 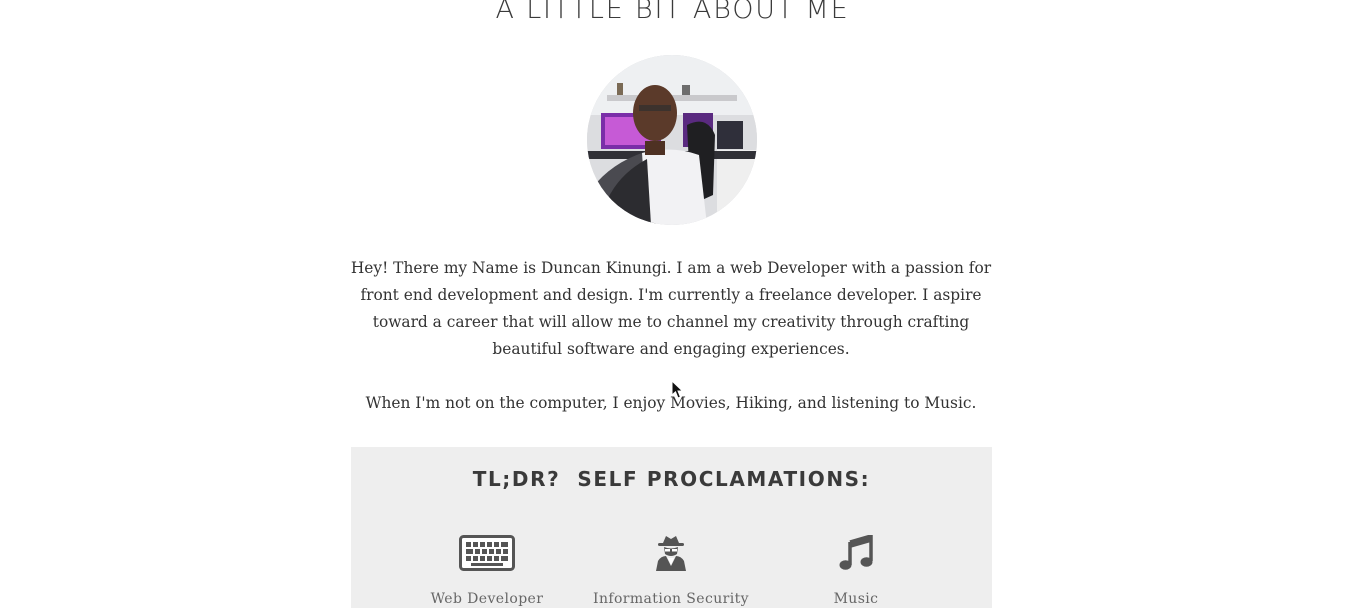 I want to click on tldr-item-label: Web Developer, so click(x=487, y=599).